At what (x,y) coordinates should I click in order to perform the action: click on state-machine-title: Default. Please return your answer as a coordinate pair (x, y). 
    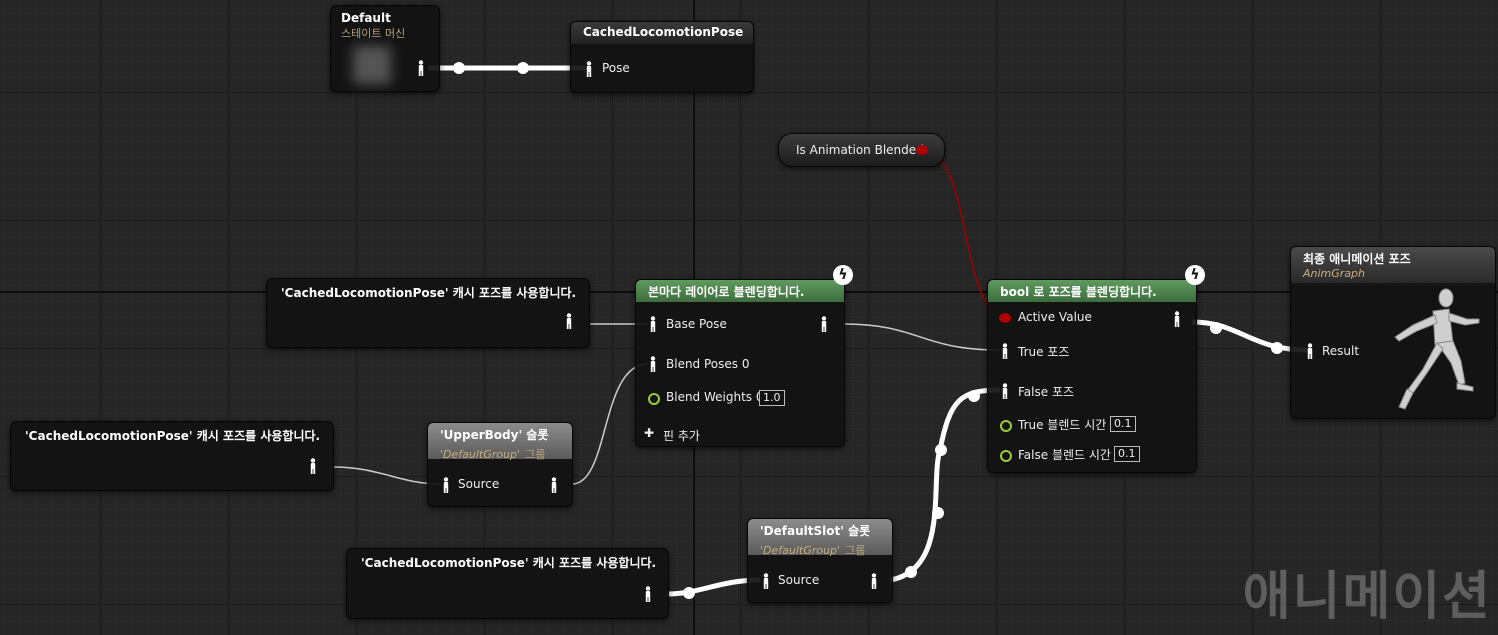
    Looking at the image, I should click on (366, 18).